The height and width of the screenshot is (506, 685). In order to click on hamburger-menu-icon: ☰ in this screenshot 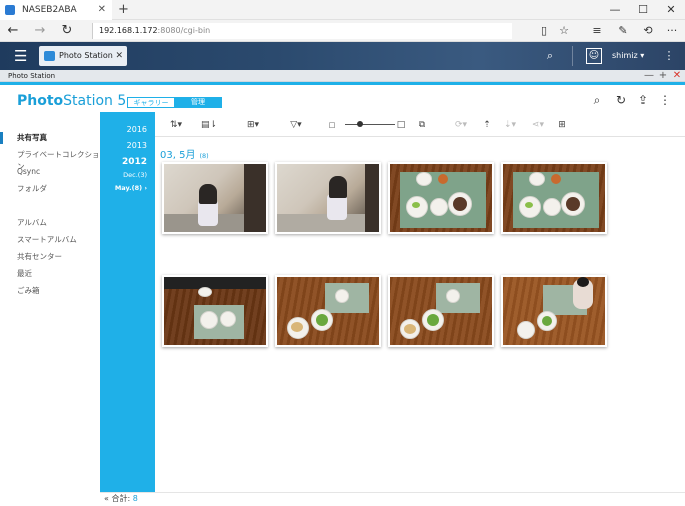, I will do `click(24, 56)`.